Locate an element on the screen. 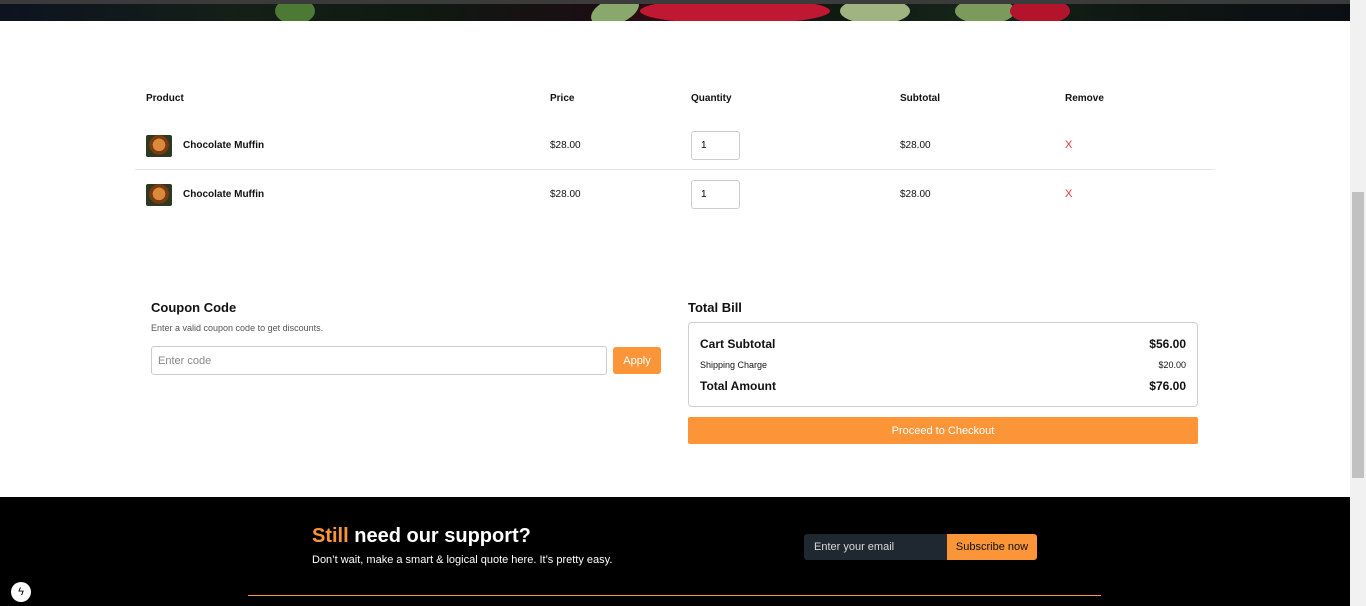 The image size is (1366, 606). hero-banner-image is located at coordinates (675, 12).